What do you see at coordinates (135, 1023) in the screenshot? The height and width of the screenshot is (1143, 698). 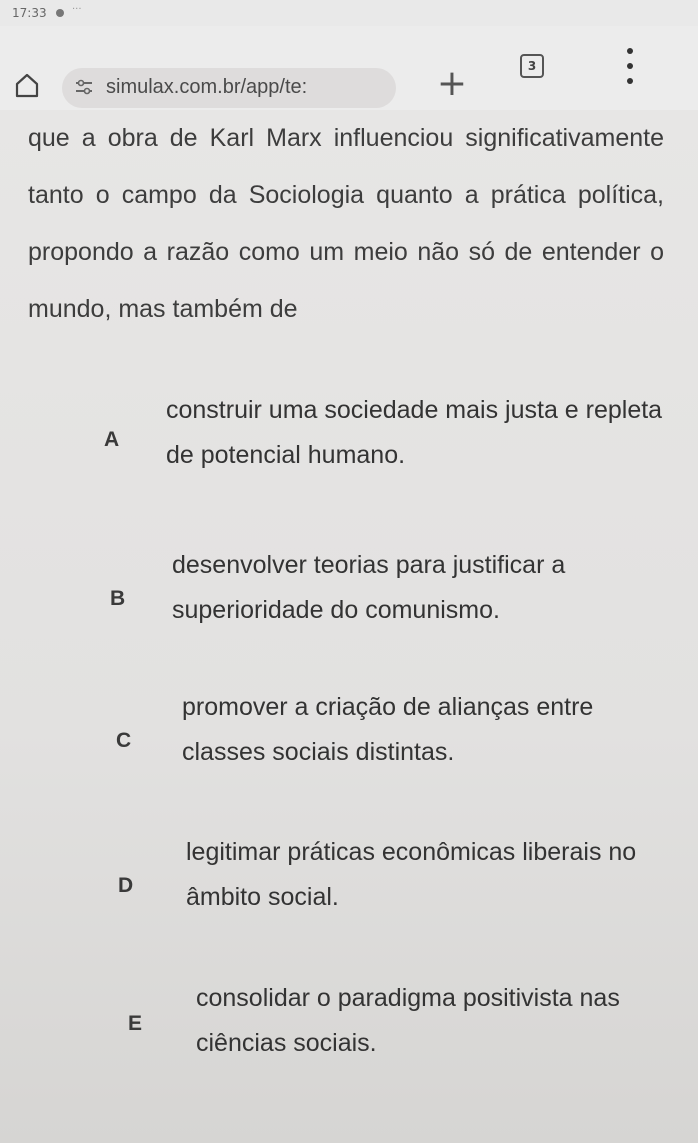 I see `option-letter: E` at bounding box center [135, 1023].